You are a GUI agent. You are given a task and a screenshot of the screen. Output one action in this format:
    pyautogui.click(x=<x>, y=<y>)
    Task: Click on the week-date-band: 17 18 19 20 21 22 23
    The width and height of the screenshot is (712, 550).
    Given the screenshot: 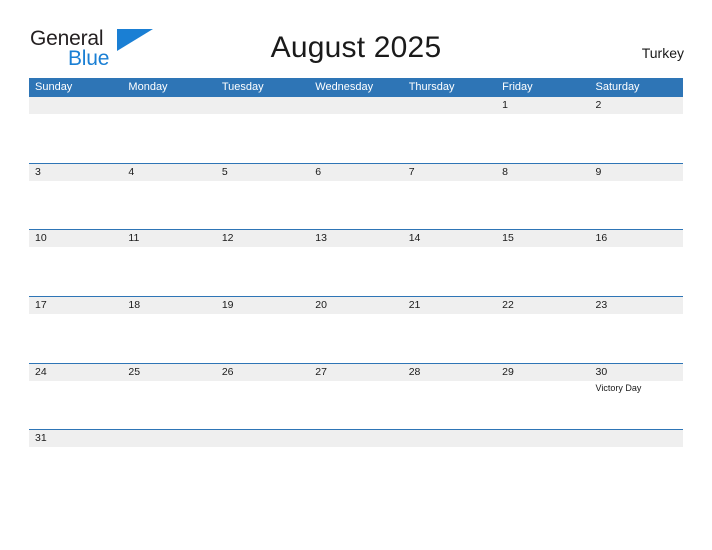 What is the action you would take?
    pyautogui.click(x=356, y=306)
    